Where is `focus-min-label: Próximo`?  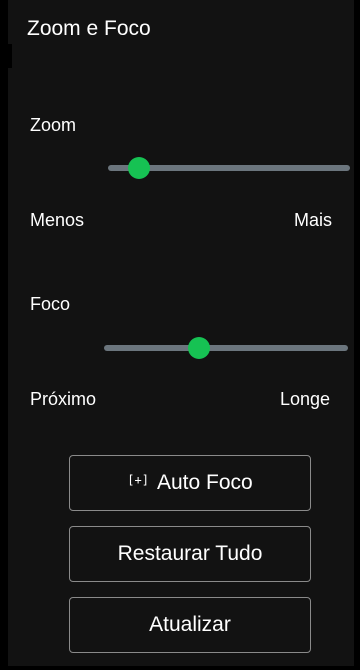
focus-min-label: Próximo is located at coordinates (63, 399).